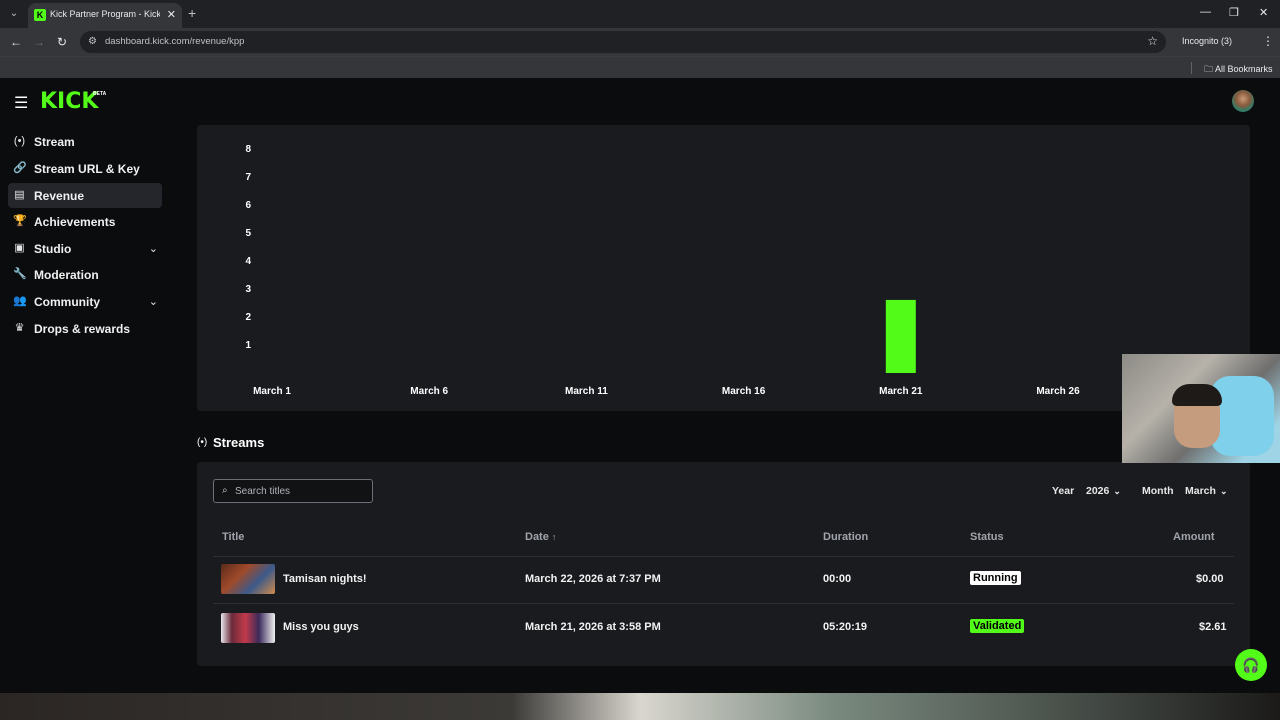  Describe the element at coordinates (21, 103) in the screenshot. I see `hamburger-menu-icon: ☰` at that location.